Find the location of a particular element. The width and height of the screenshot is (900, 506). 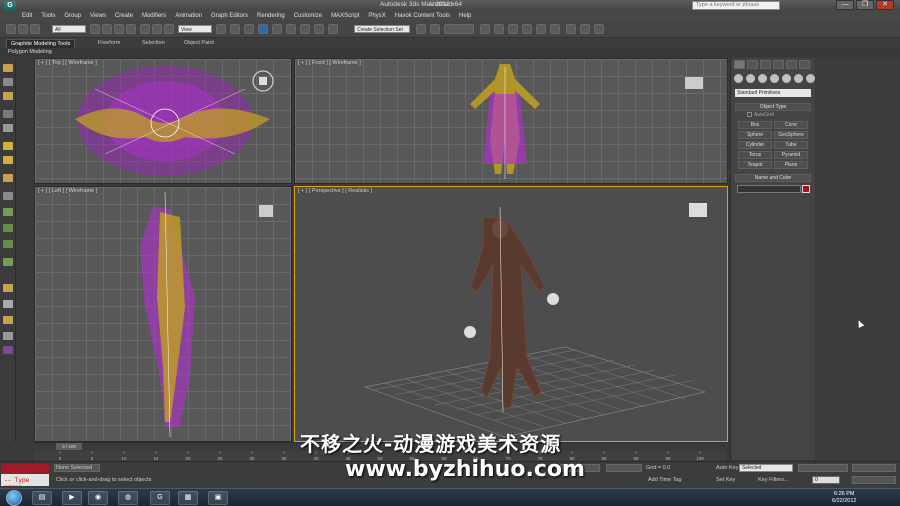

sphere-button: Sphere is located at coordinates (755, 135).